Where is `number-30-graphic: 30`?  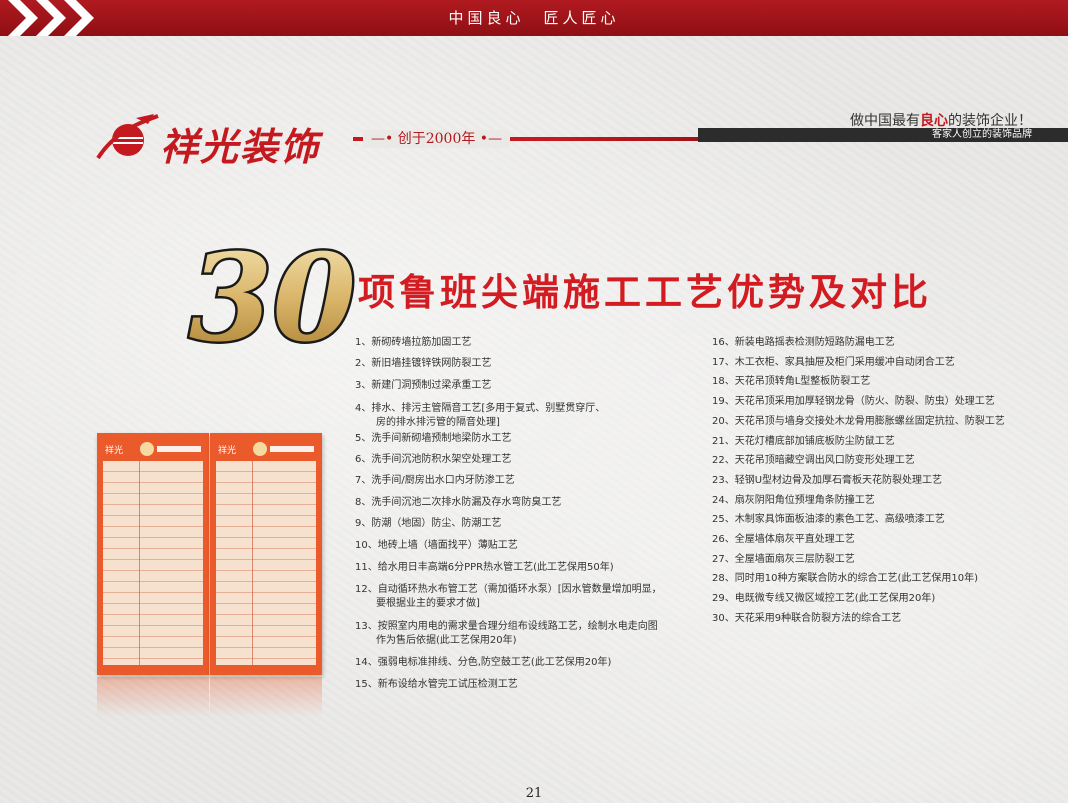
number-30-graphic: 30 is located at coordinates (271, 300).